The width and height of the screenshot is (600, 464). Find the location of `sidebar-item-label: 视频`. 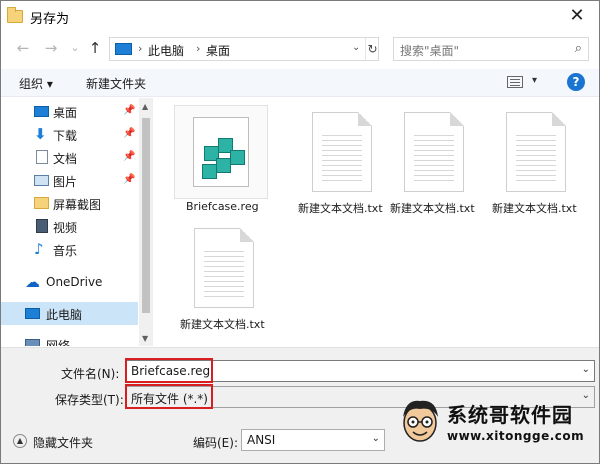

sidebar-item-label: 视频 is located at coordinates (65, 228).